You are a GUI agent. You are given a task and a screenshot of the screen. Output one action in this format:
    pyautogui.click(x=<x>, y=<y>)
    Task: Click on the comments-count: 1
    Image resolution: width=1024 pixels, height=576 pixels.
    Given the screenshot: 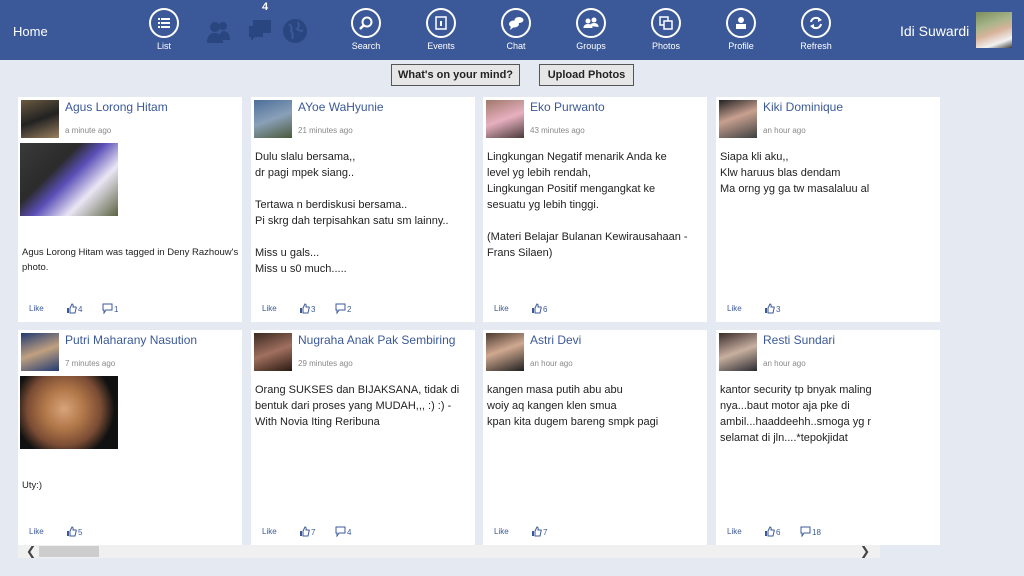 What is the action you would take?
    pyautogui.click(x=110, y=309)
    